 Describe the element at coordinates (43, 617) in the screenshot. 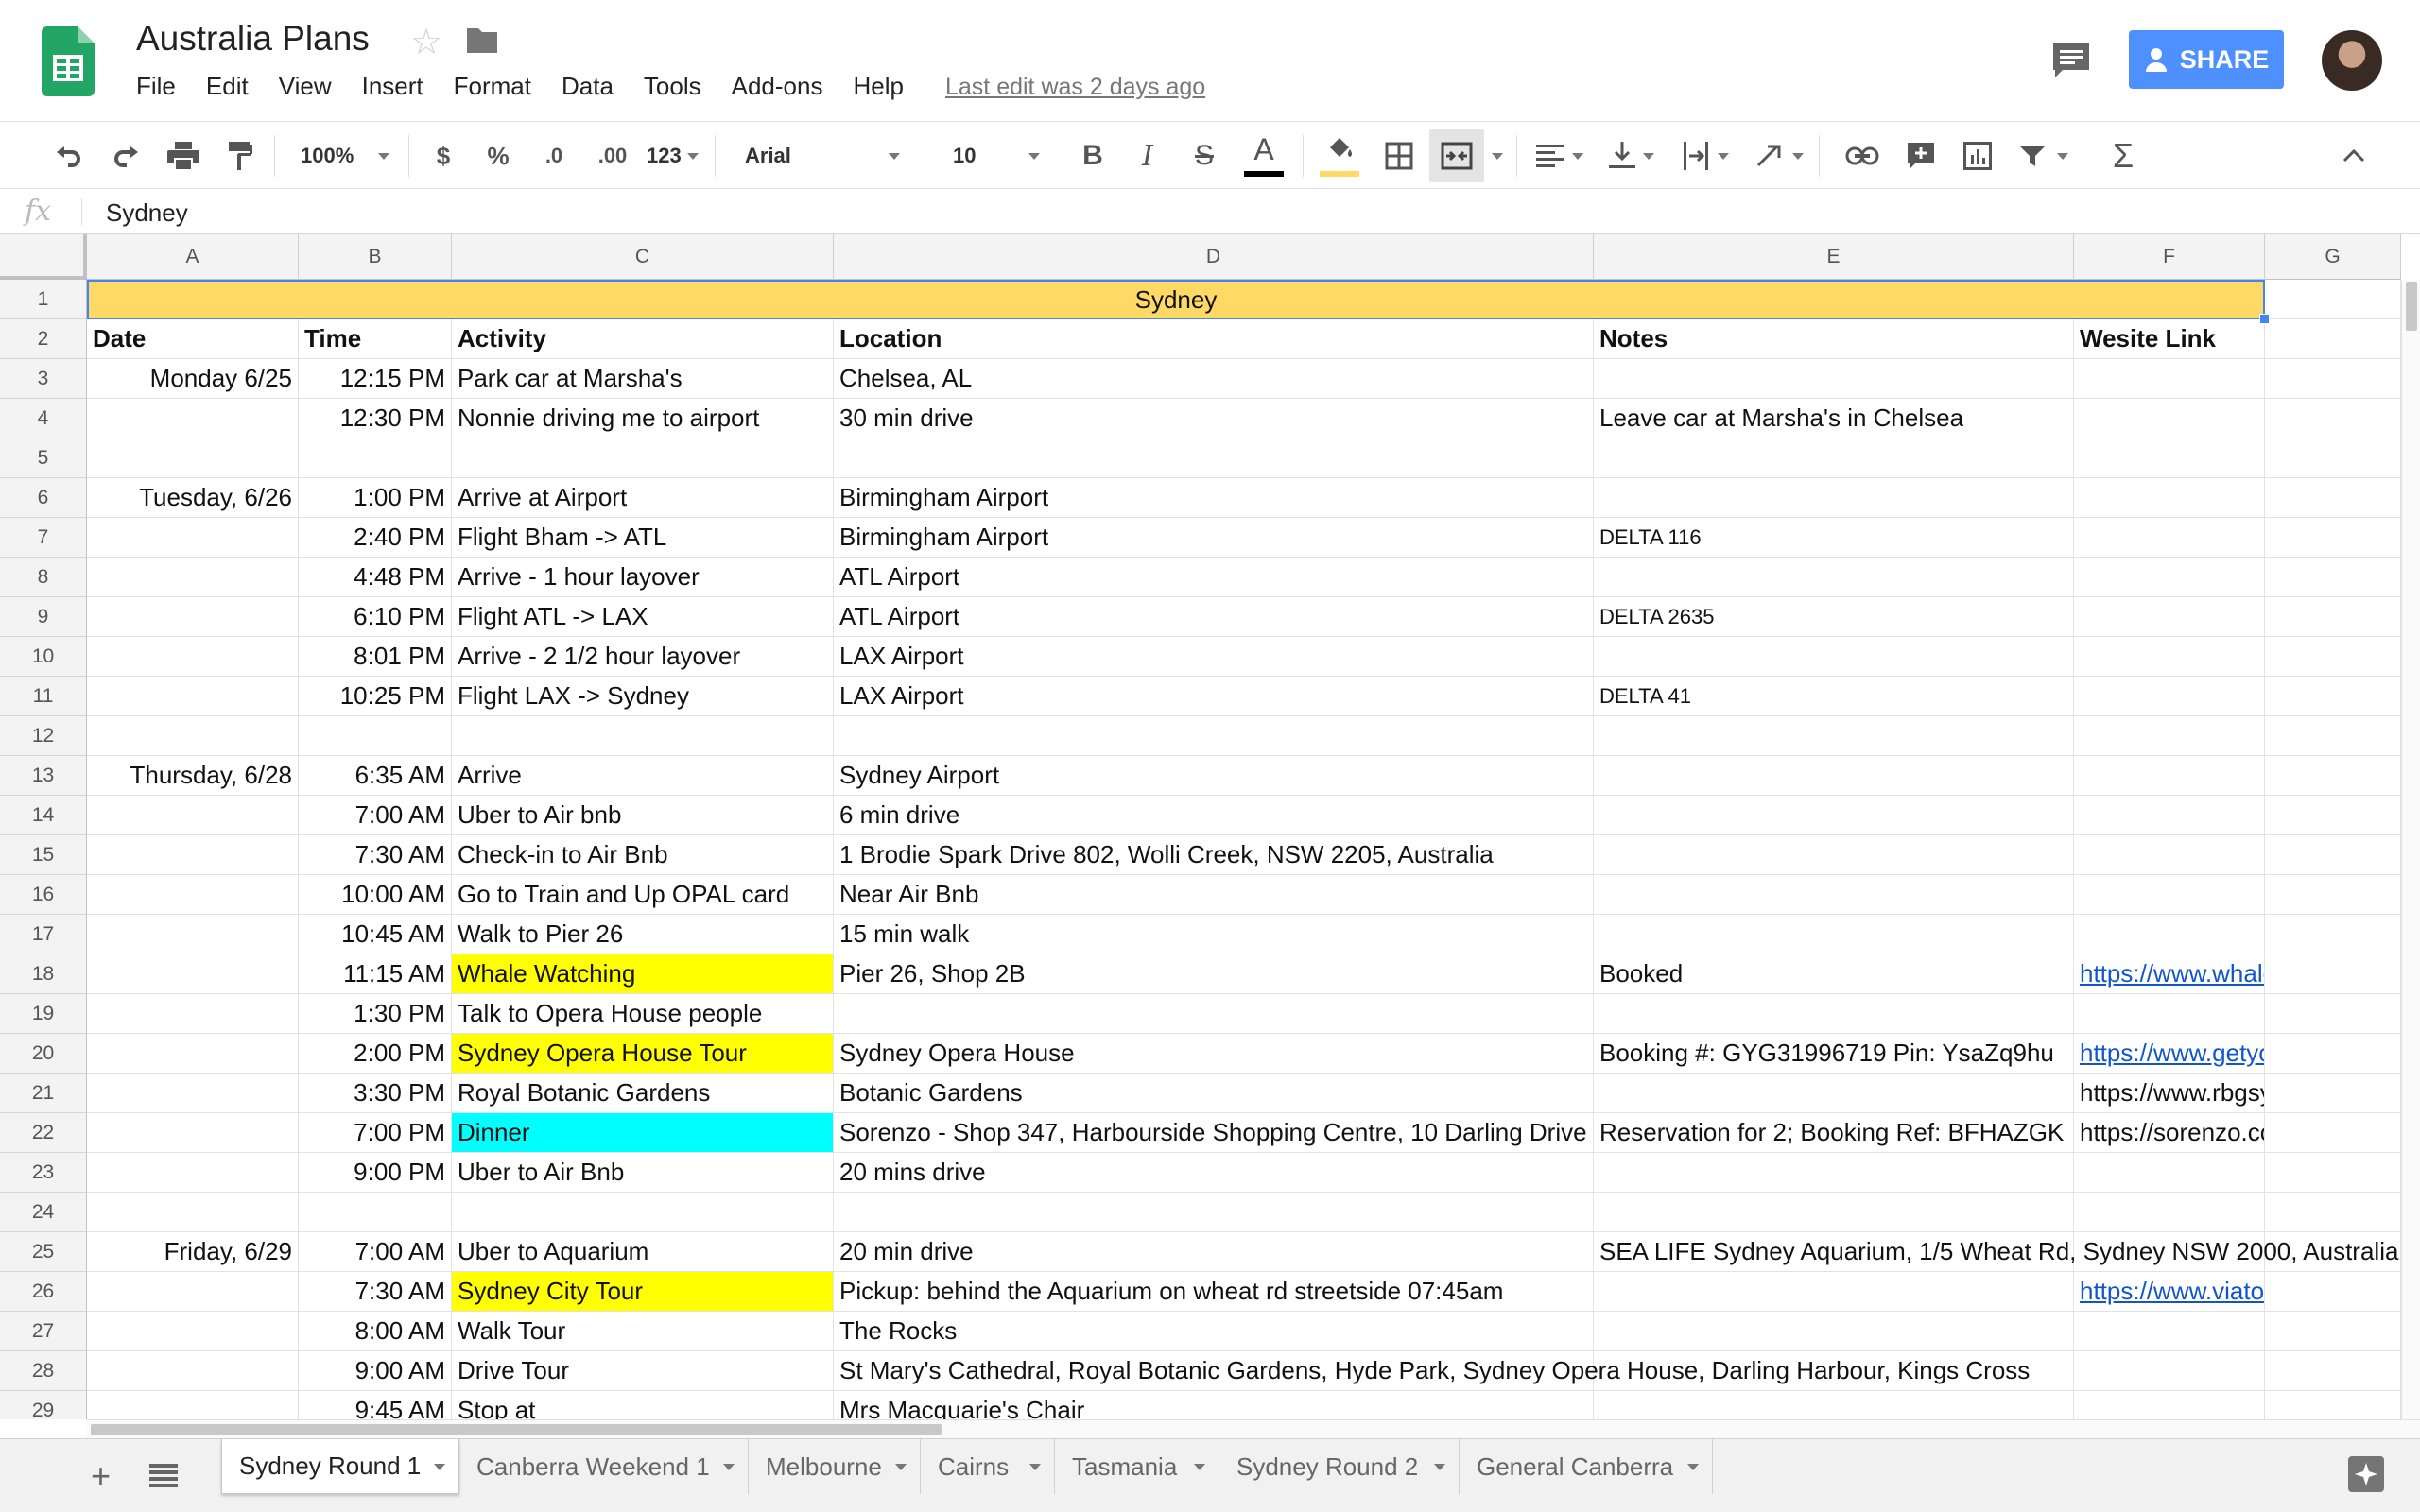

I see `row-header-9: 9` at that location.